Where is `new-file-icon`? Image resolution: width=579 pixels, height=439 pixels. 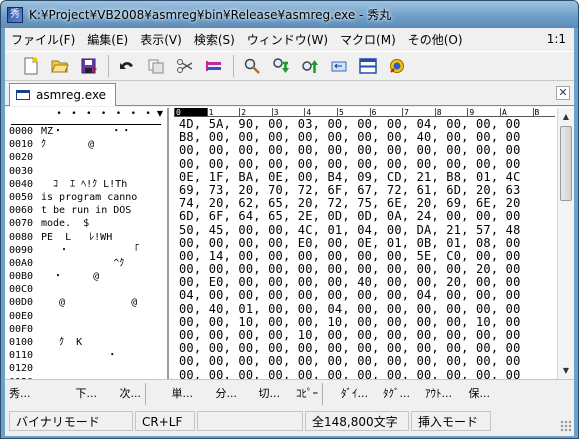 new-file-icon is located at coordinates (31, 66).